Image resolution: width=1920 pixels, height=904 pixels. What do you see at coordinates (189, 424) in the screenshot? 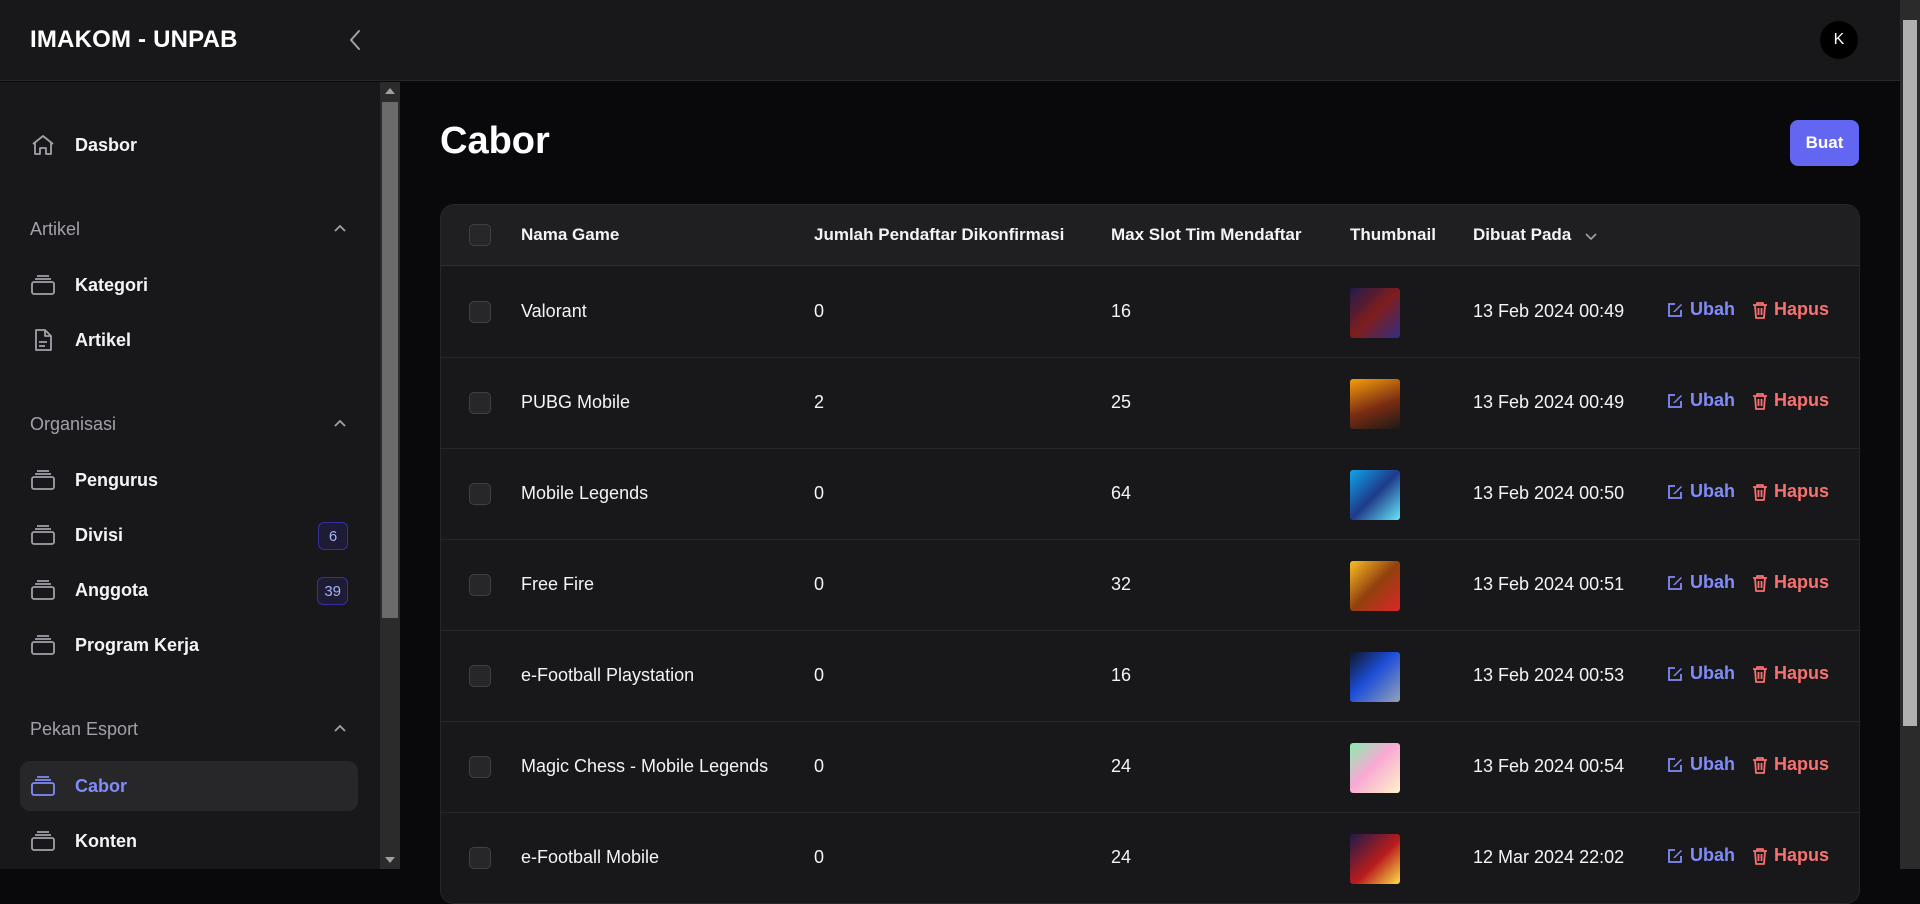
I see `group-organisasi-header: Organisasi` at bounding box center [189, 424].